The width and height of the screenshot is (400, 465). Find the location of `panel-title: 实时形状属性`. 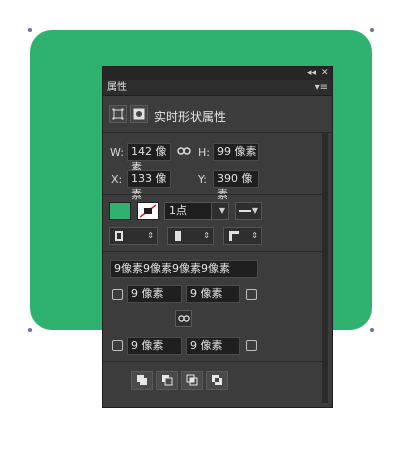

panel-title: 实时形状属性 is located at coordinates (190, 117).